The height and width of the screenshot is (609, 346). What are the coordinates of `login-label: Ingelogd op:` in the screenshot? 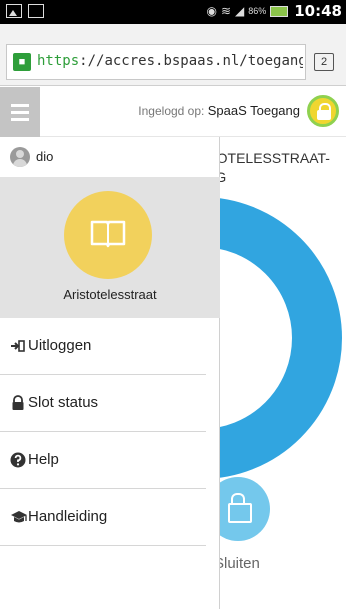 It's located at (171, 111).